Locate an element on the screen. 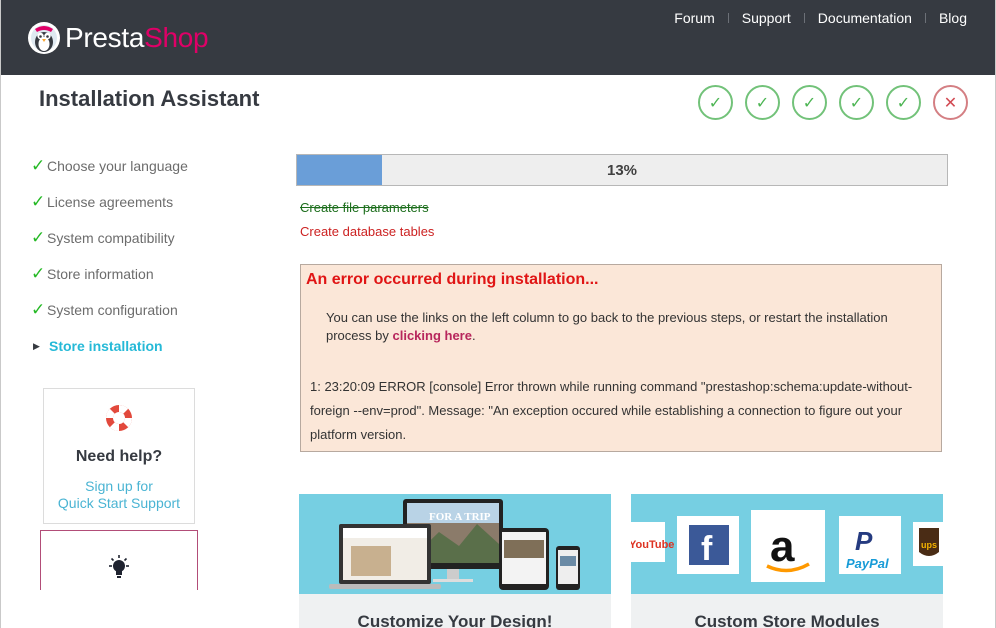 The image size is (996, 628). nav-support-link: Support is located at coordinates (766, 18).